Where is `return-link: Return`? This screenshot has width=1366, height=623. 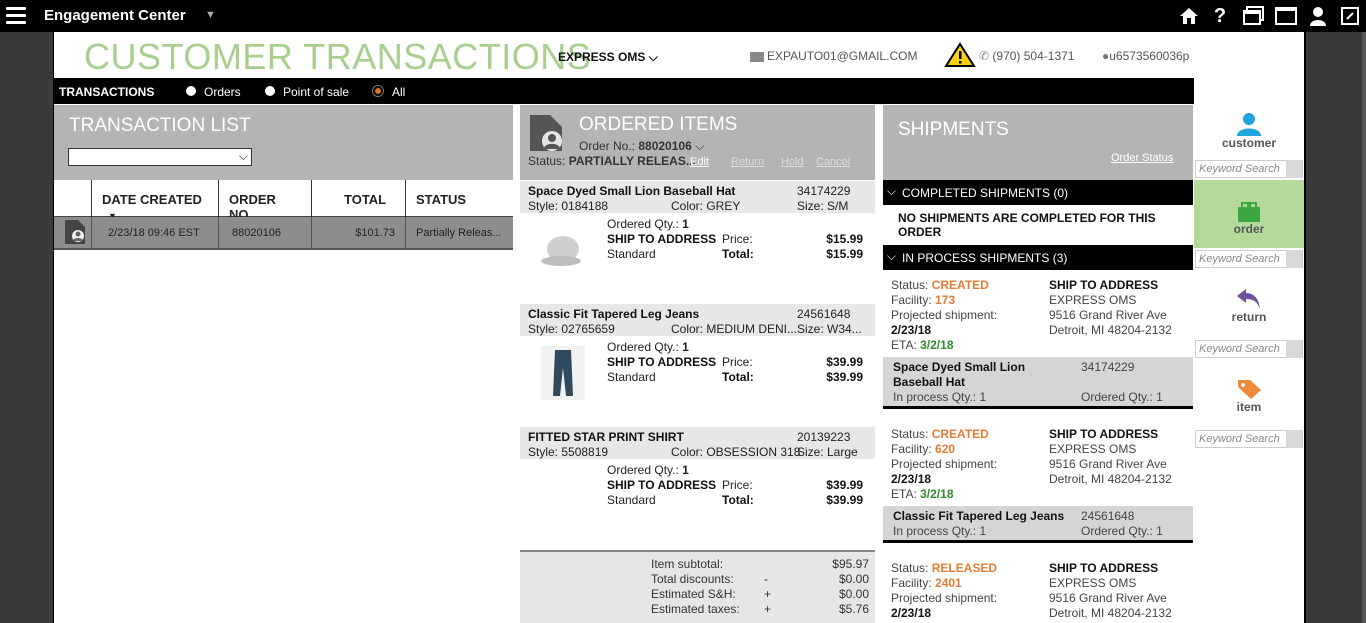
return-link: Return is located at coordinates (747, 162).